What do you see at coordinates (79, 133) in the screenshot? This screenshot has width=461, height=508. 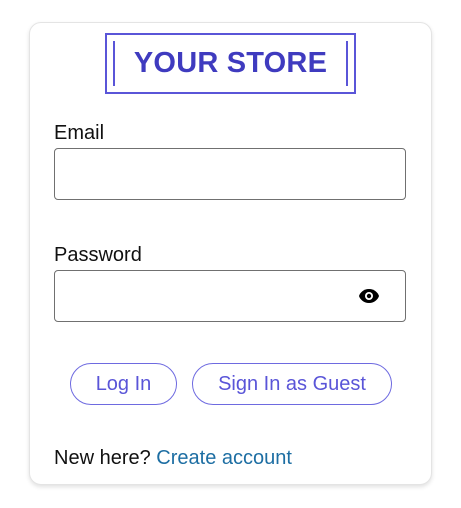 I see `email-label: Email` at bounding box center [79, 133].